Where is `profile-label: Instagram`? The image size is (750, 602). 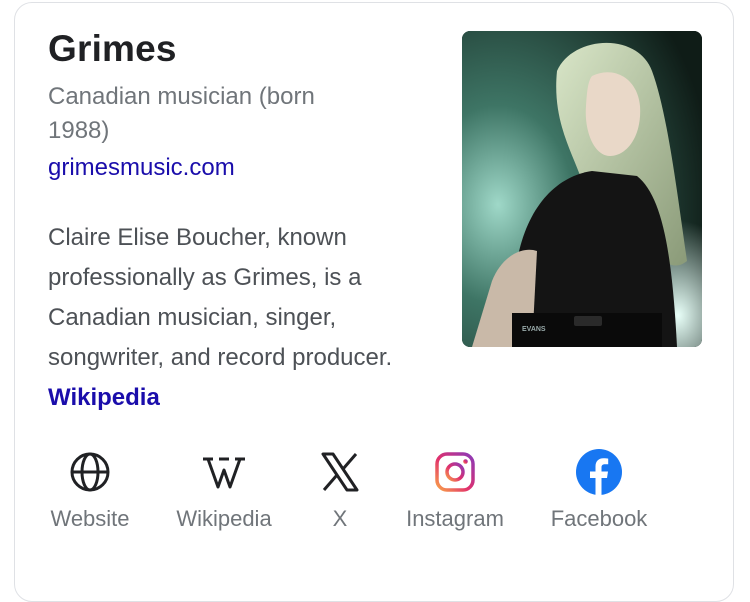 profile-label: Instagram is located at coordinates (455, 518).